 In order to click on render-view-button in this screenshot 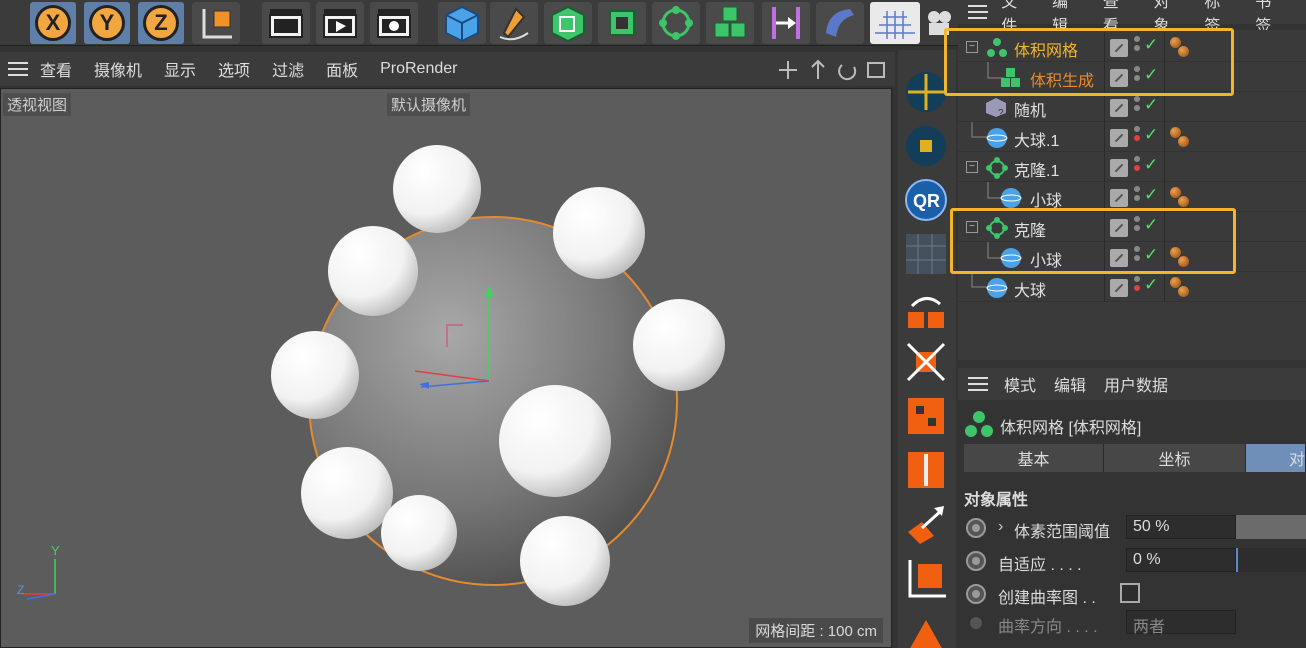, I will do `click(286, 23)`.